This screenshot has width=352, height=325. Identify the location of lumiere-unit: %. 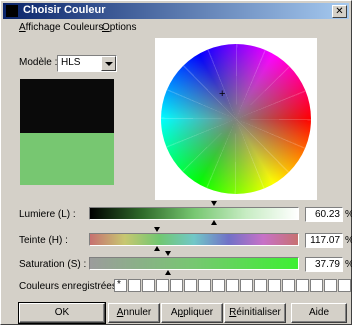
(348, 214).